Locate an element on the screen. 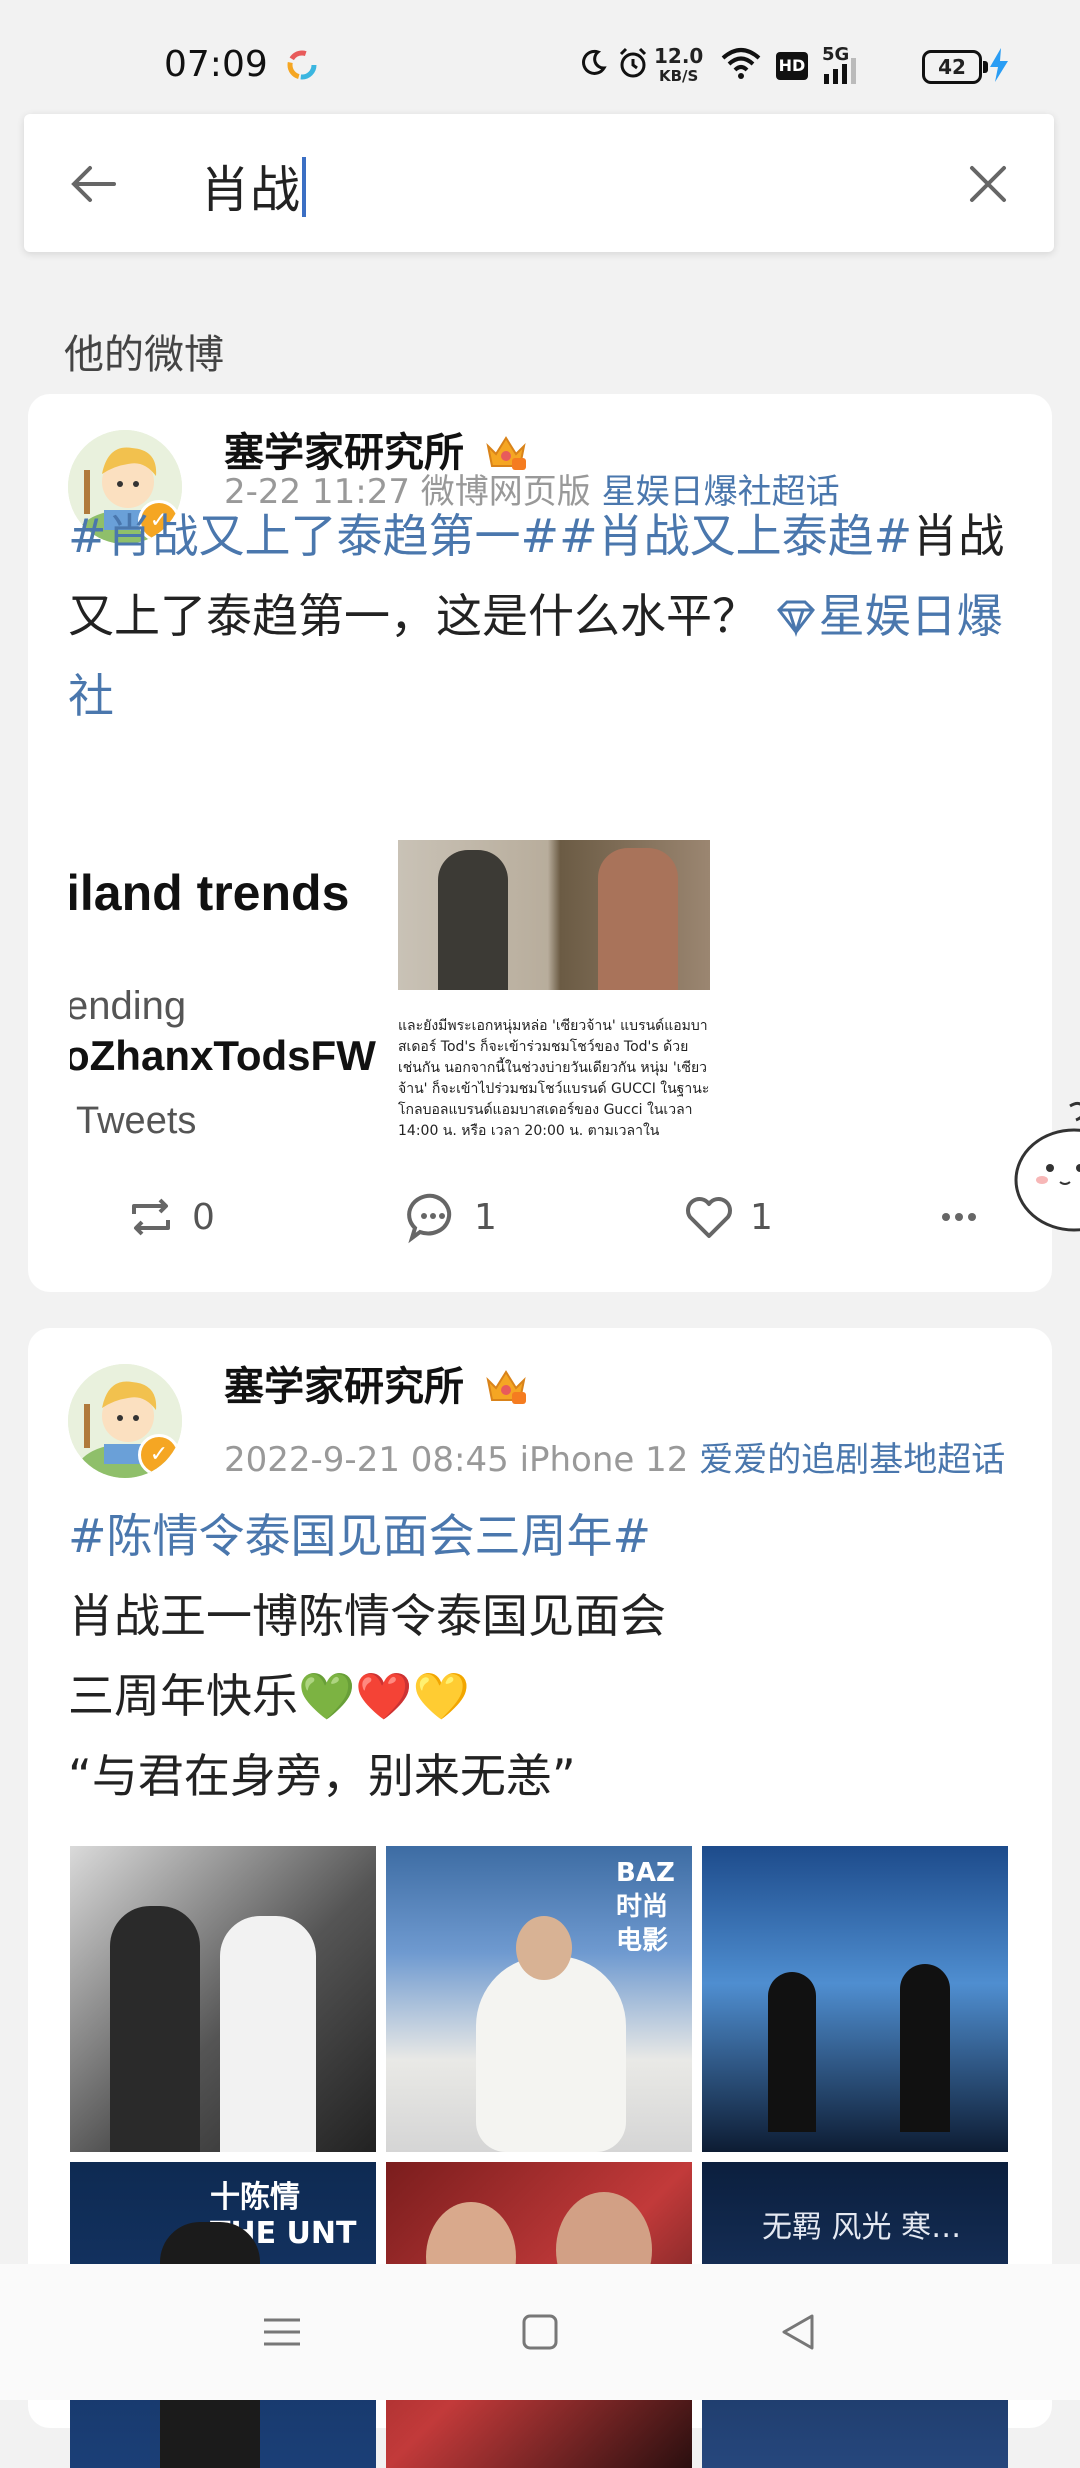 The image size is (1080, 2468). close-icon is located at coordinates (988, 184).